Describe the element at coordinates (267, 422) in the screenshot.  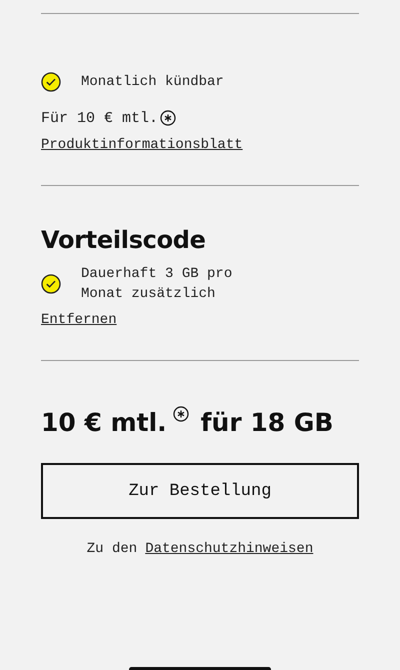
I see `data-volume: für 18 GB` at that location.